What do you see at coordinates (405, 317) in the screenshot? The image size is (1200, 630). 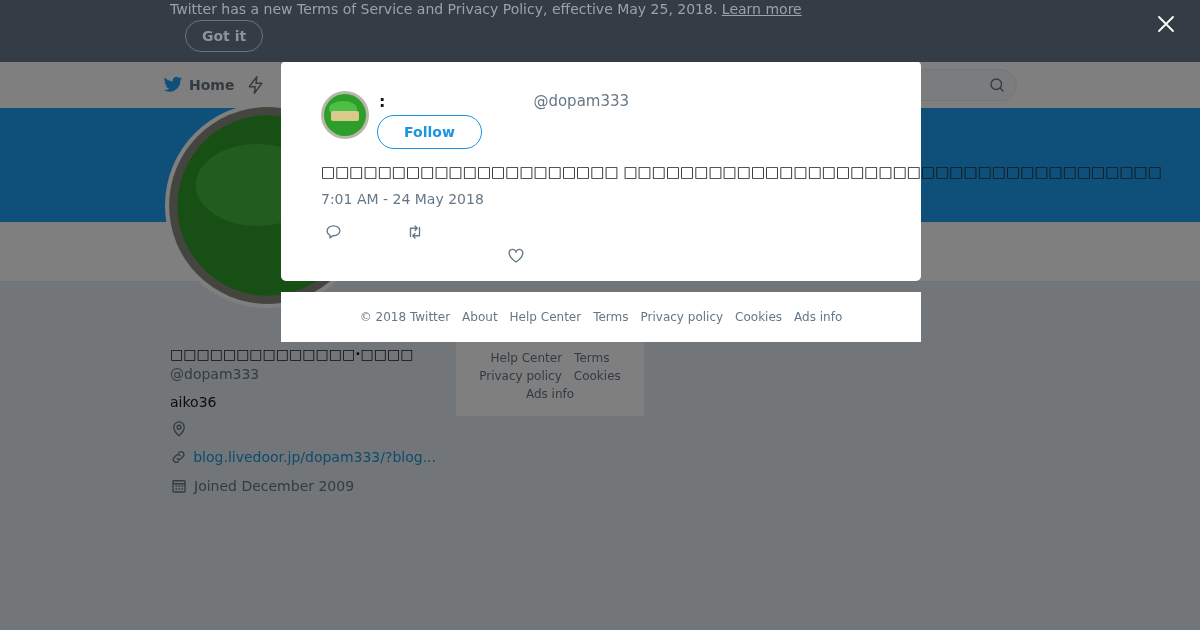 I see `footer-link: © 2018 Twitter` at bounding box center [405, 317].